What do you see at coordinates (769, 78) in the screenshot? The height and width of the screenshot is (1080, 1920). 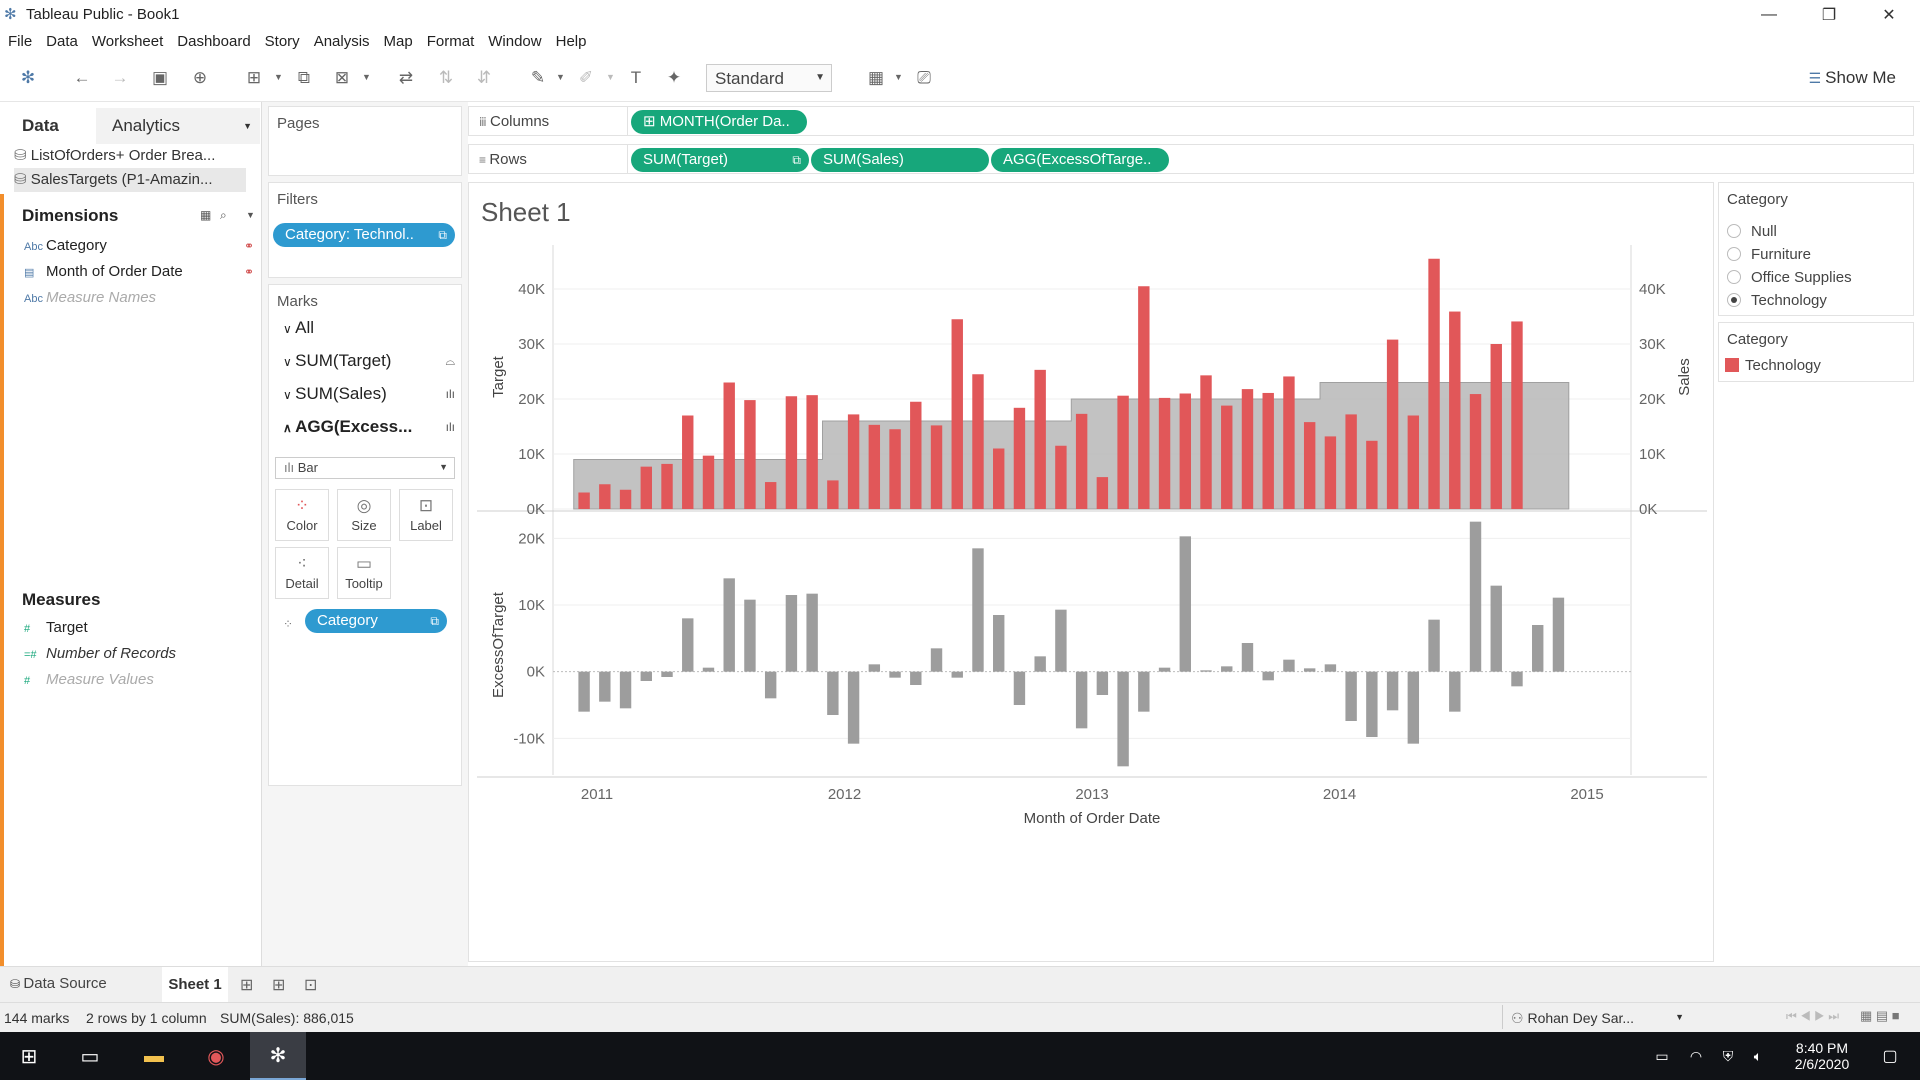 I see `fit-select: Standard ▼` at bounding box center [769, 78].